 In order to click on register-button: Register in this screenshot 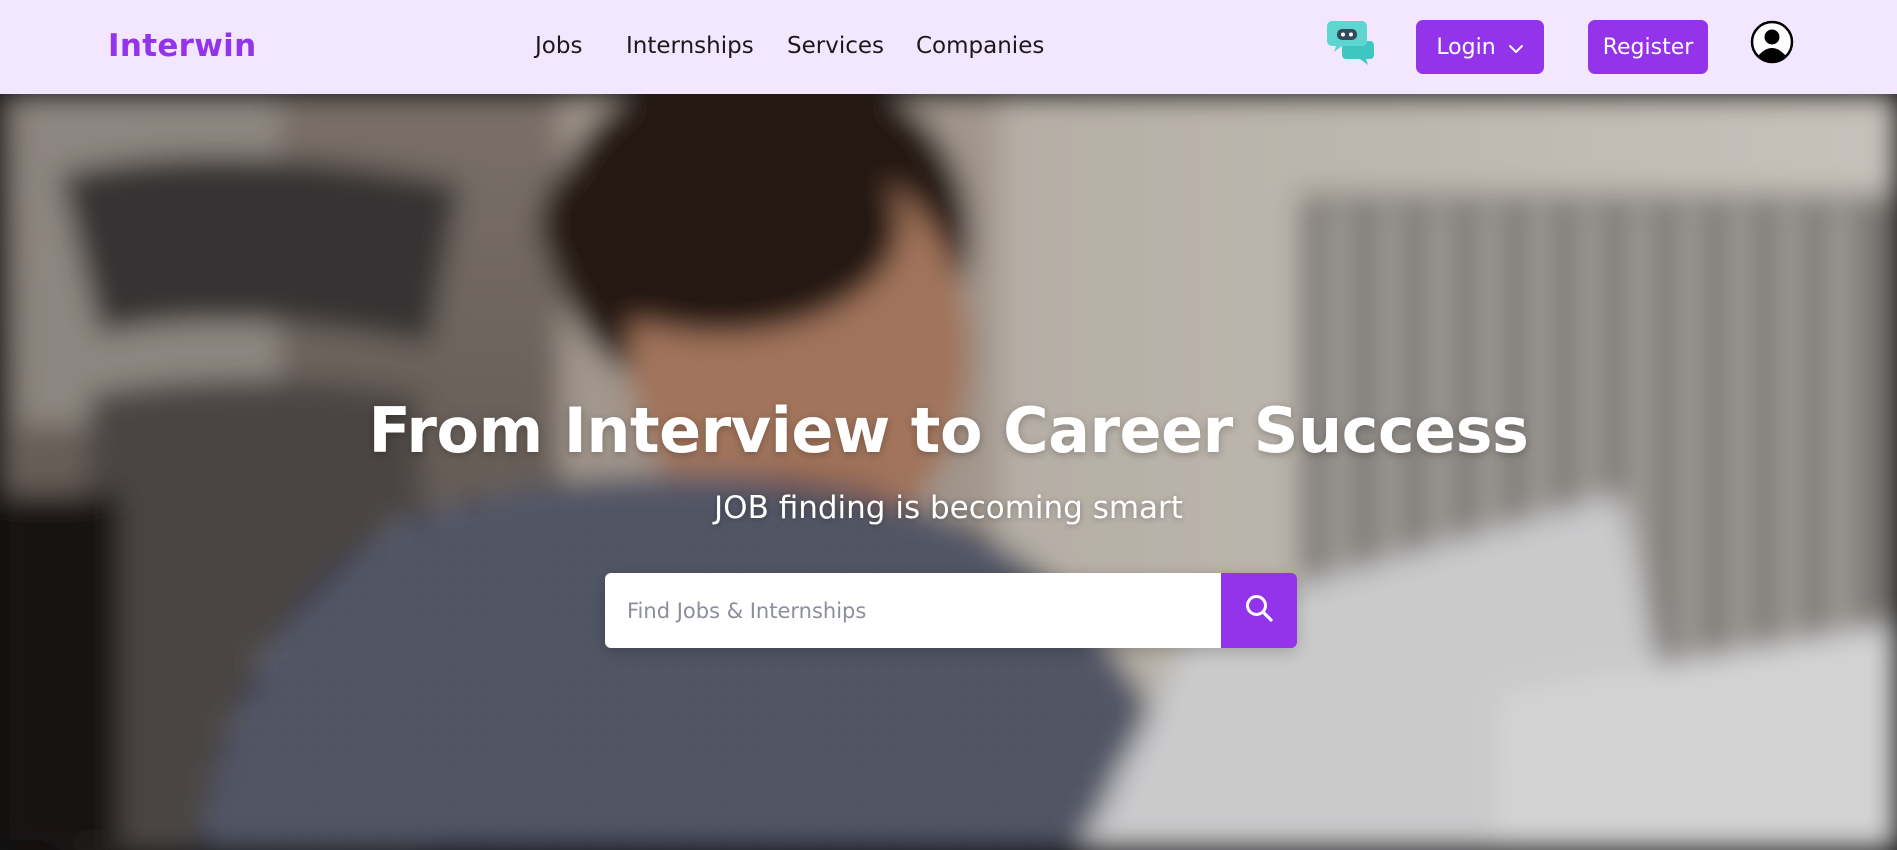, I will do `click(1648, 47)`.